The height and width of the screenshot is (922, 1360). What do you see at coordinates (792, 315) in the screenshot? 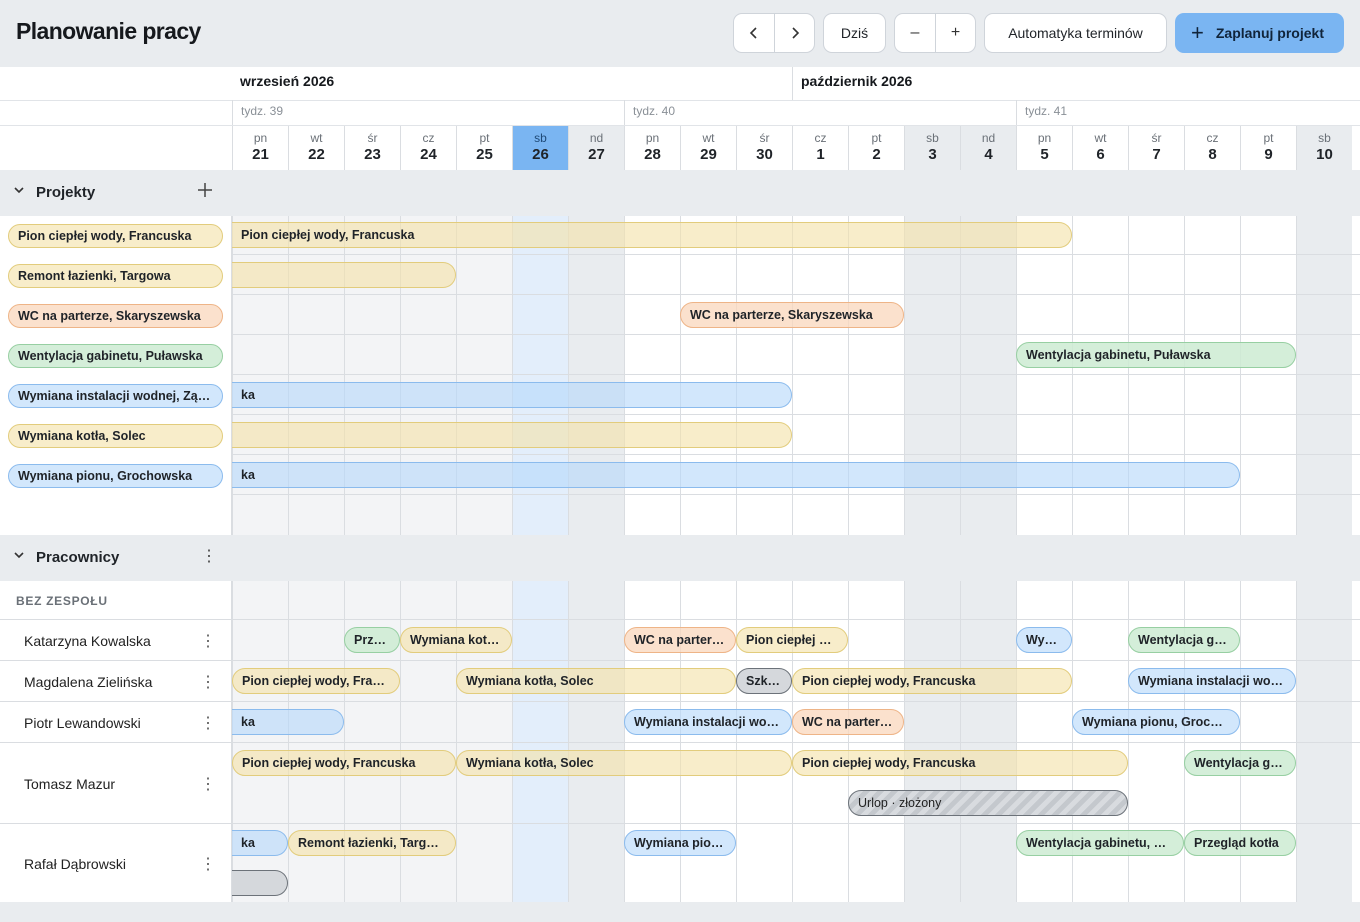
I see `project-bar: WC na parterze, Skaryszewska` at bounding box center [792, 315].